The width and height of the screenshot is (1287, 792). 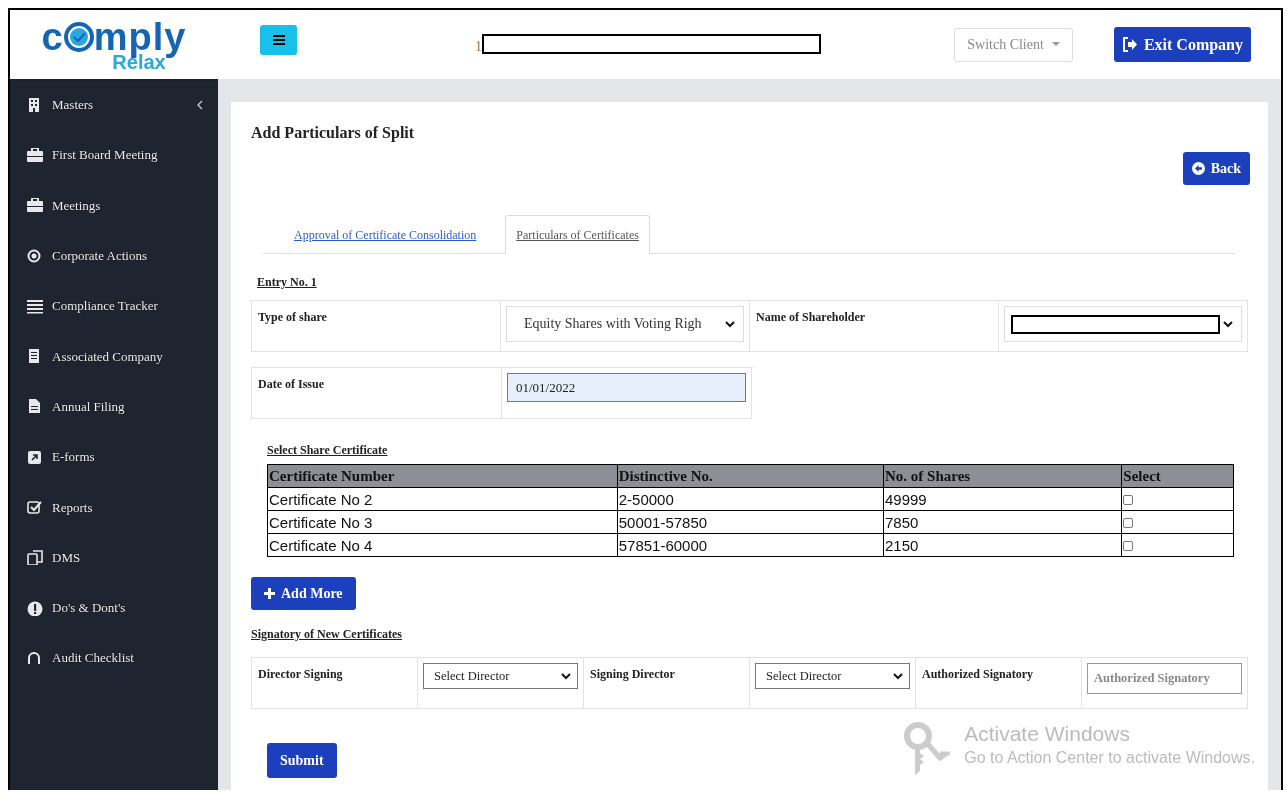 I want to click on field-label: Authorized Signatory, so click(x=977, y=674).